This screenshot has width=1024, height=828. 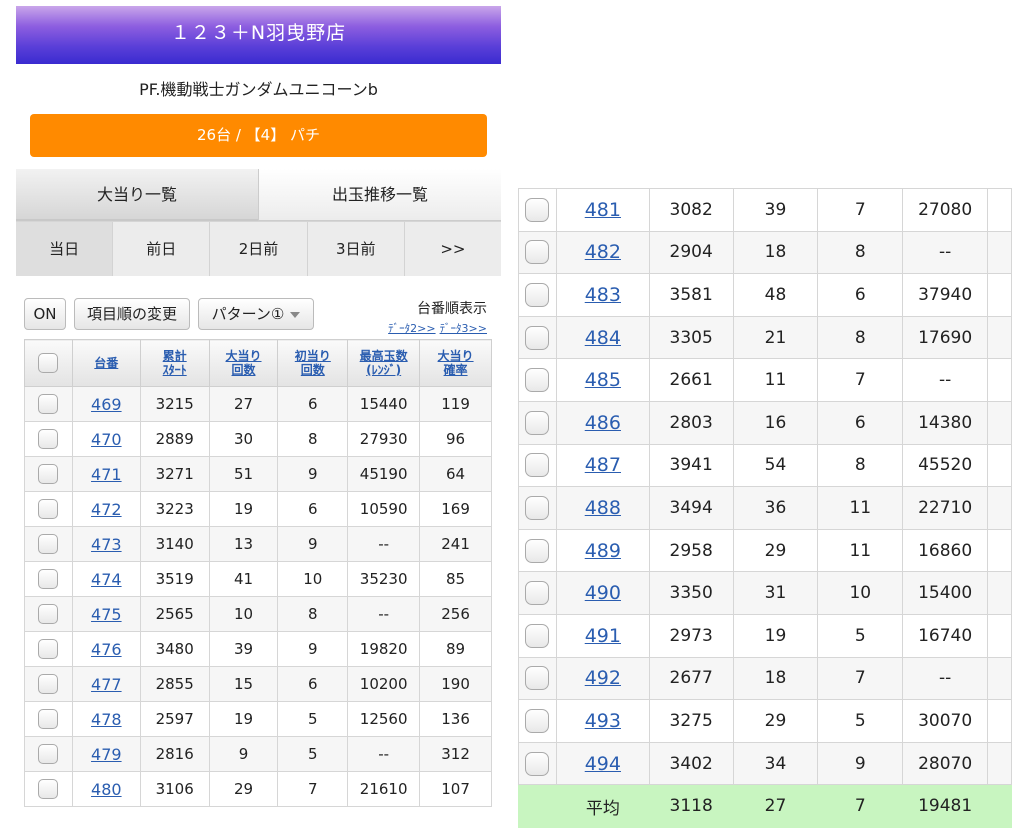 What do you see at coordinates (384, 363) in the screenshot?
I see `column-header: 最高玉数 (ﾚﾝｼﾞ)` at bounding box center [384, 363].